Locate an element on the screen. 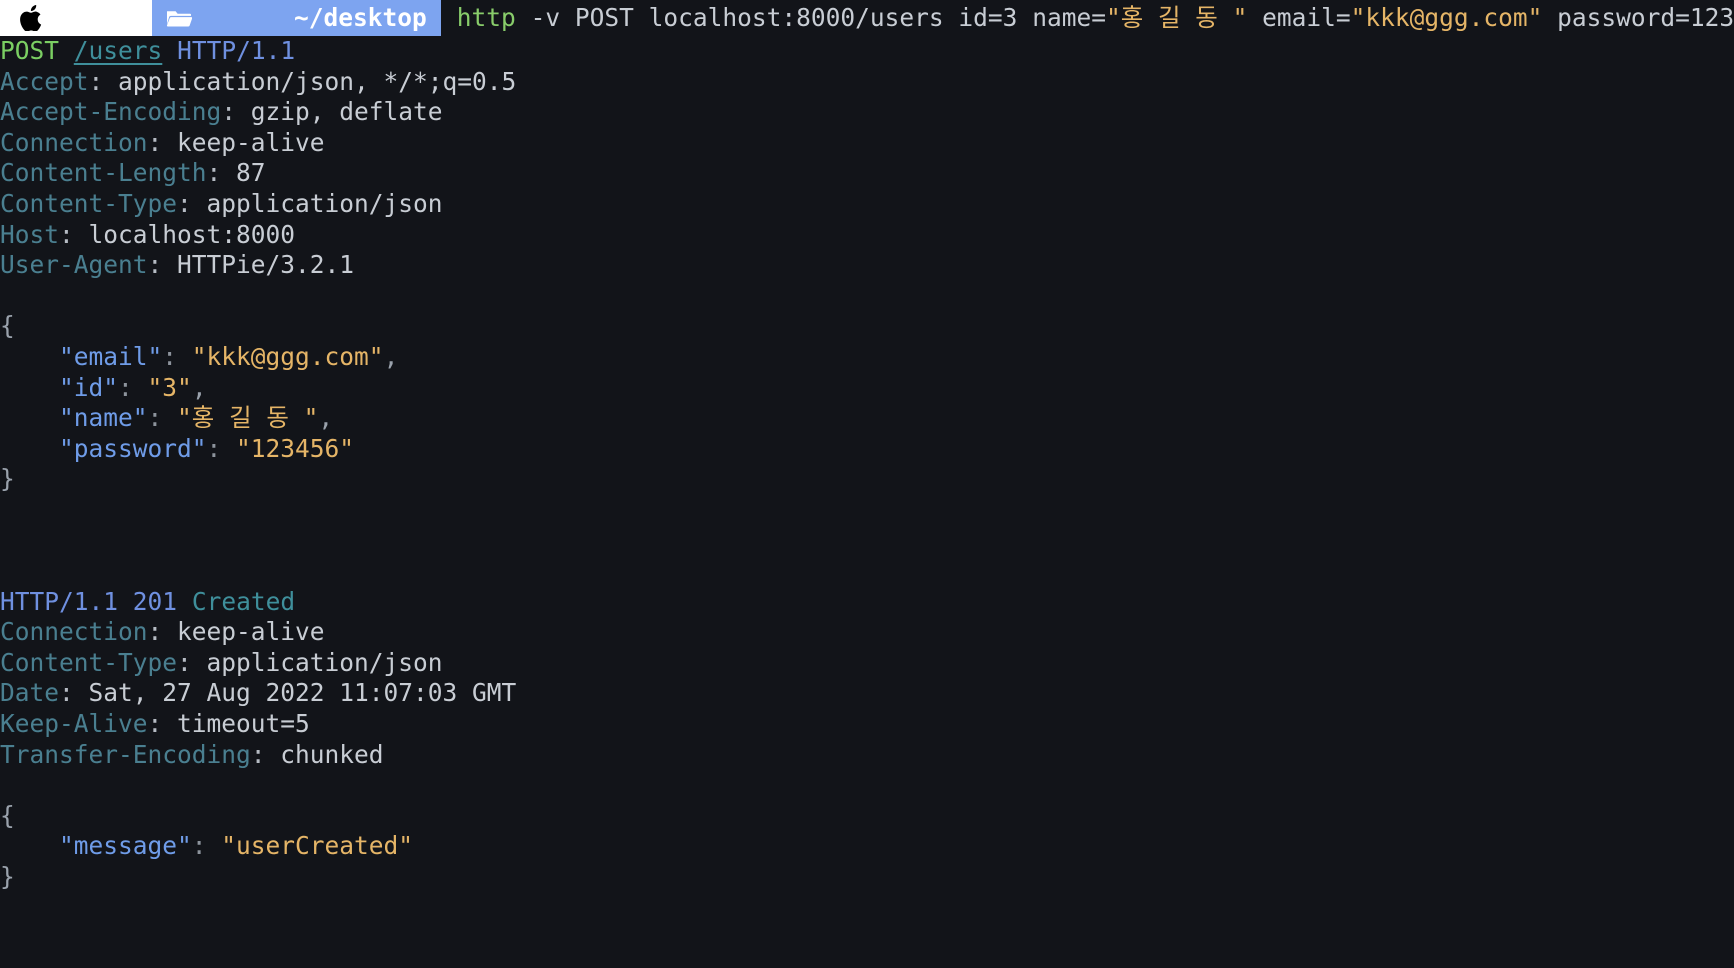 The height and width of the screenshot is (968, 1734). header-name: Accept is located at coordinates (44, 81).